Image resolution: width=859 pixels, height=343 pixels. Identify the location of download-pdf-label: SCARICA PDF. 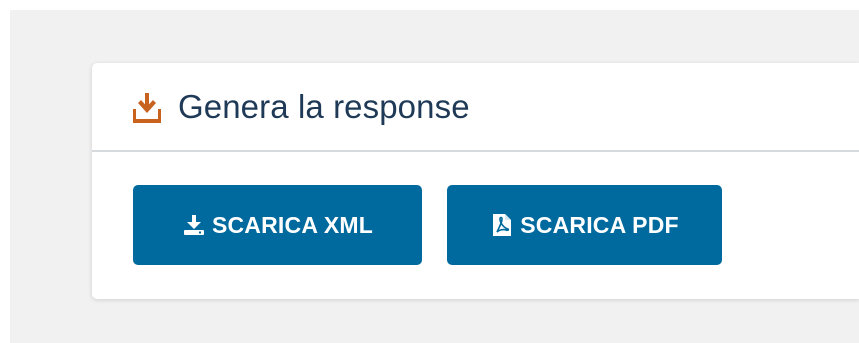
(599, 224).